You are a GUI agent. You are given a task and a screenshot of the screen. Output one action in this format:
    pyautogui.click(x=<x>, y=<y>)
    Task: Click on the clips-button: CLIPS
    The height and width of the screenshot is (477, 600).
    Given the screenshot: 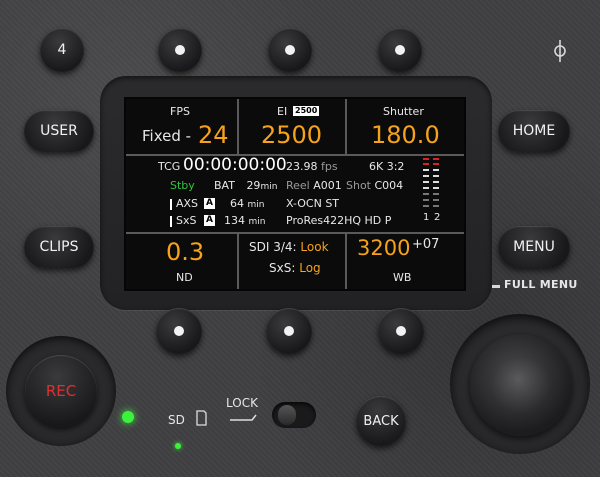 What is the action you would take?
    pyautogui.click(x=59, y=247)
    